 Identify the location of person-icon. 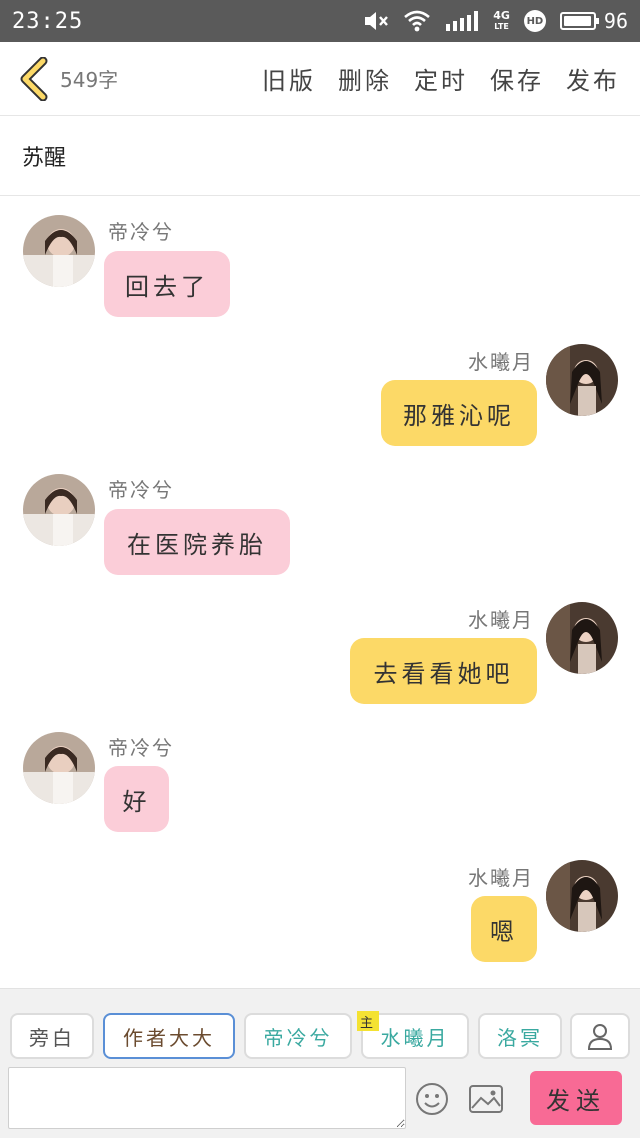
(600, 1037).